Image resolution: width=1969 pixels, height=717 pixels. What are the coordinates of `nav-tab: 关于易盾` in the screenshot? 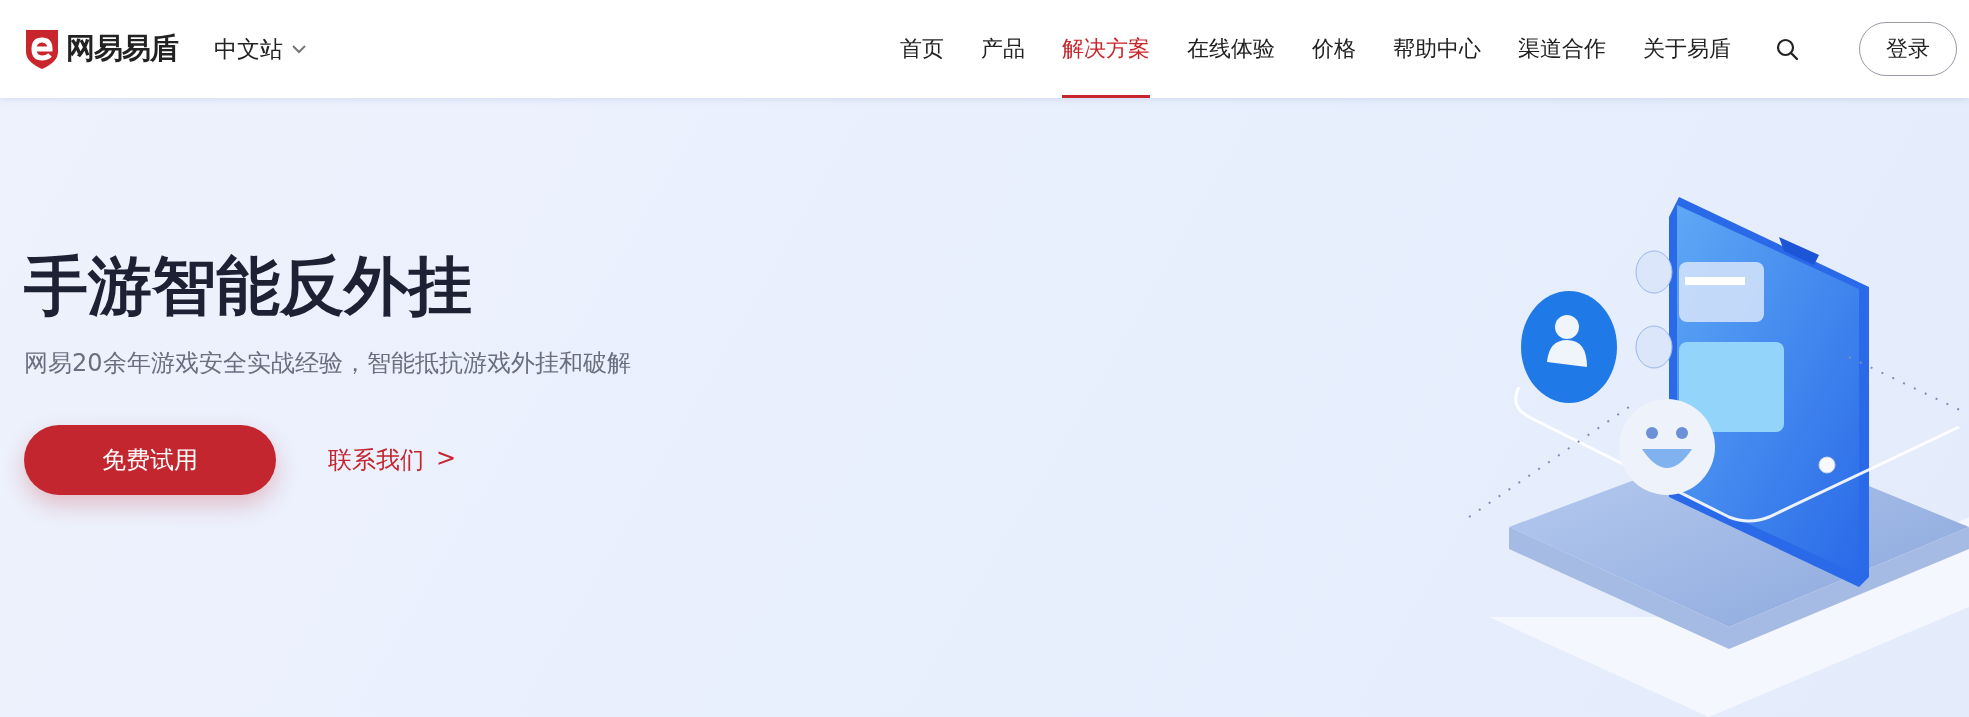 It's located at (1687, 49).